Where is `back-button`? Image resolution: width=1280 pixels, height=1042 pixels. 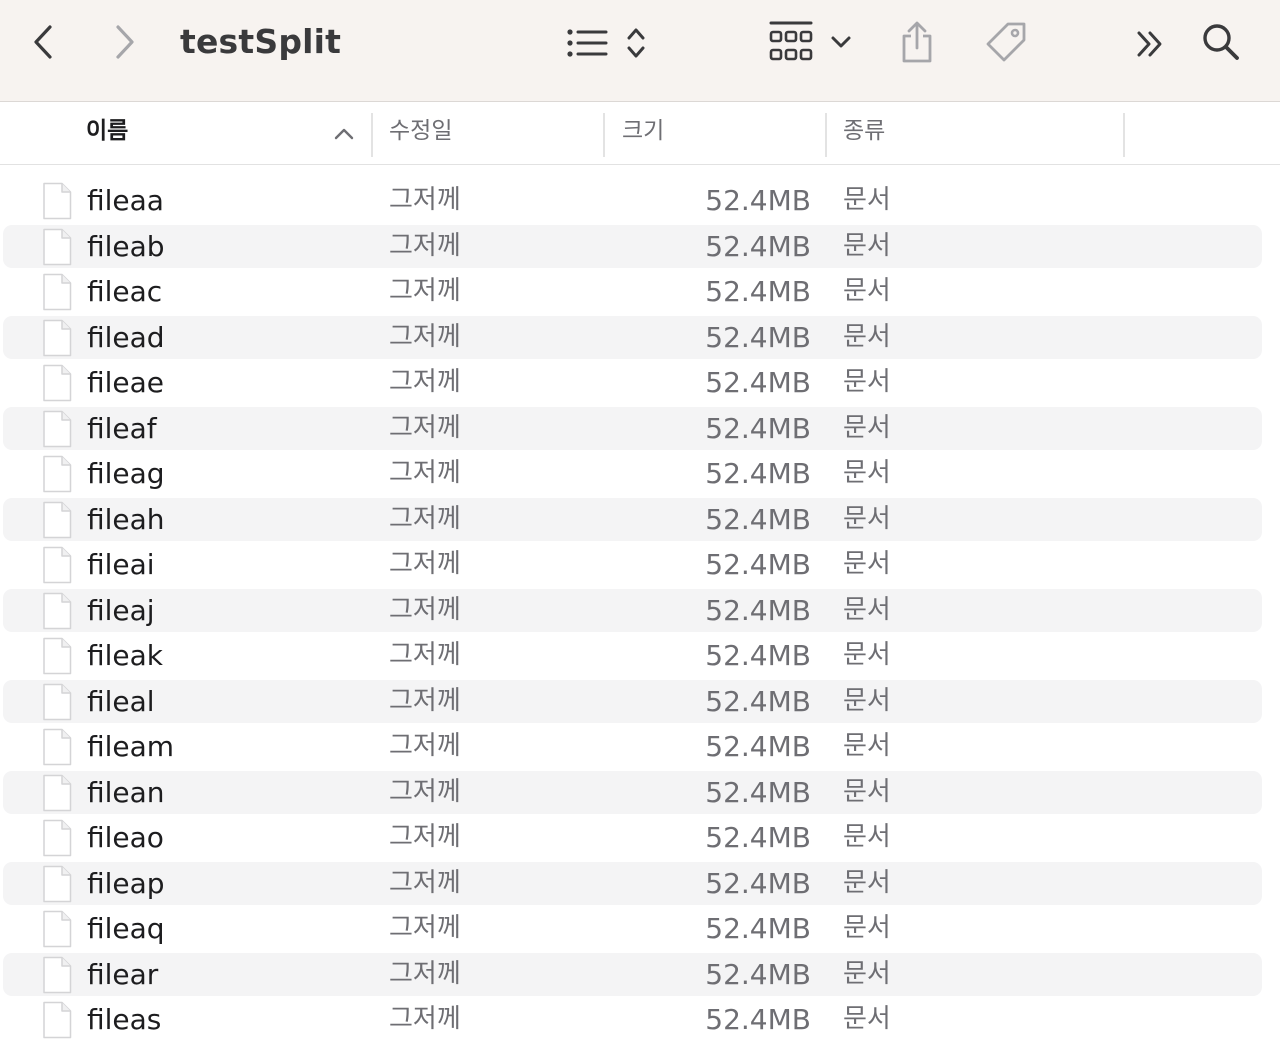 back-button is located at coordinates (43, 42).